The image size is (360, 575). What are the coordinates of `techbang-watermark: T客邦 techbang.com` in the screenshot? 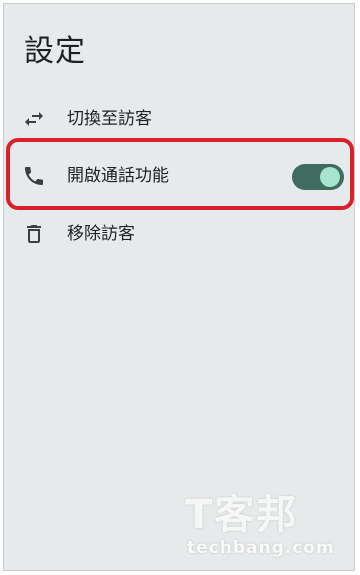 It's located at (266, 530).